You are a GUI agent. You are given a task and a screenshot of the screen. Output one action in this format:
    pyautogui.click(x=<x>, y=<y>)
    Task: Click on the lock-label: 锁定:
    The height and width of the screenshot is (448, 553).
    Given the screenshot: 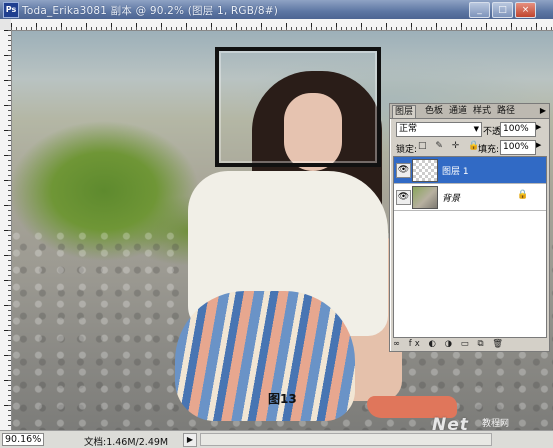 What is the action you would take?
    pyautogui.click(x=407, y=150)
    